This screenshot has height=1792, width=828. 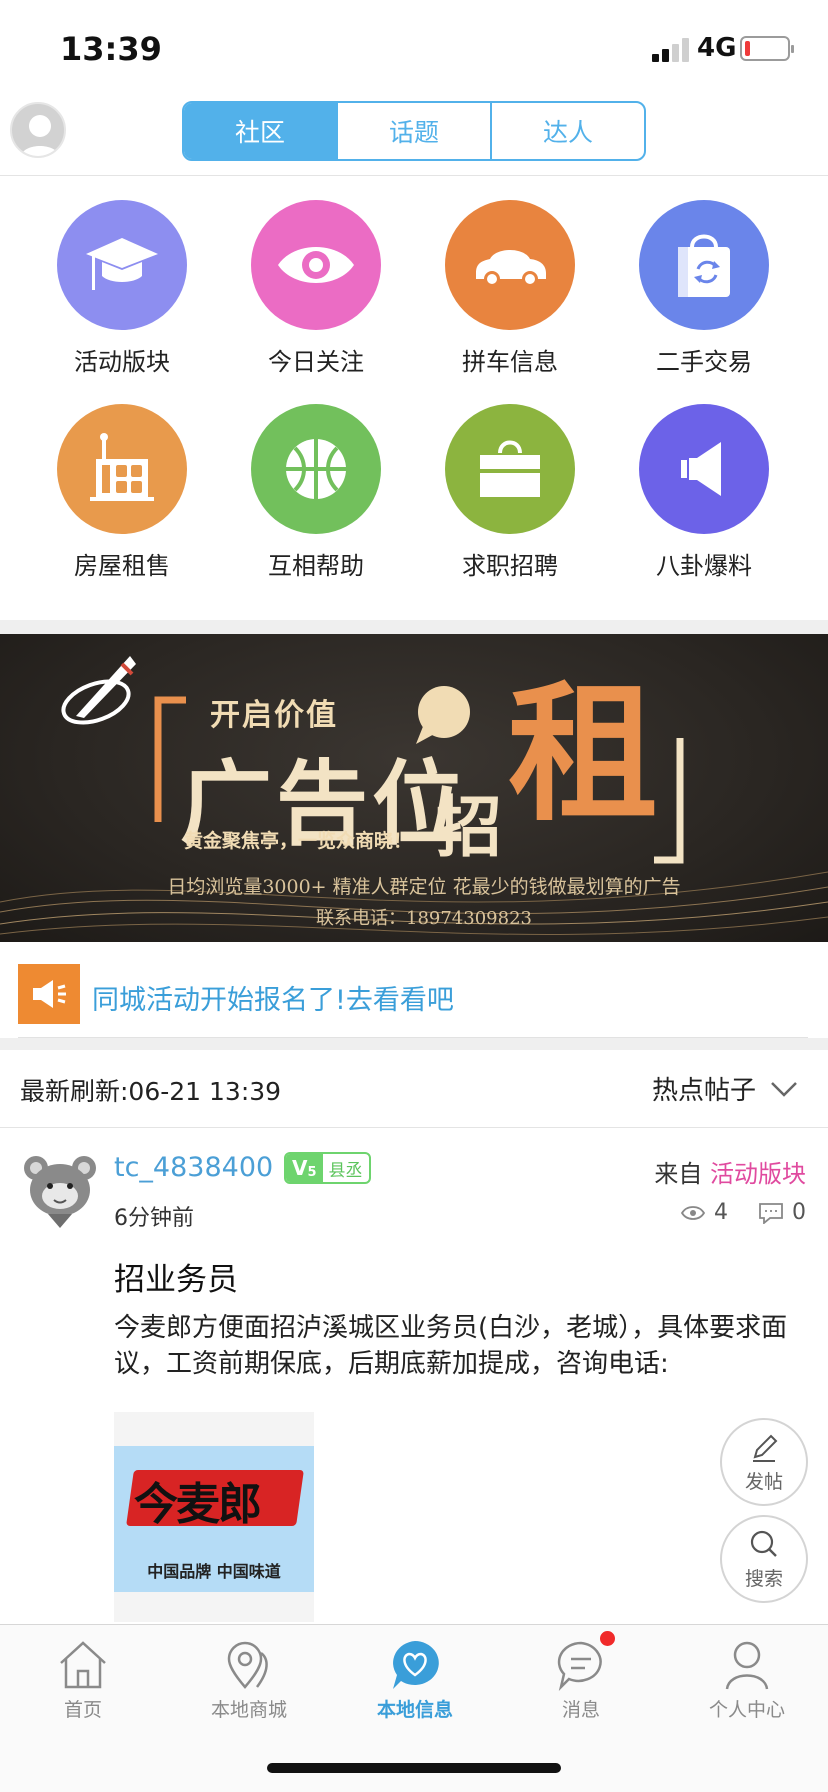 I want to click on category-today-focus: 今日关注, so click(x=316, y=288).